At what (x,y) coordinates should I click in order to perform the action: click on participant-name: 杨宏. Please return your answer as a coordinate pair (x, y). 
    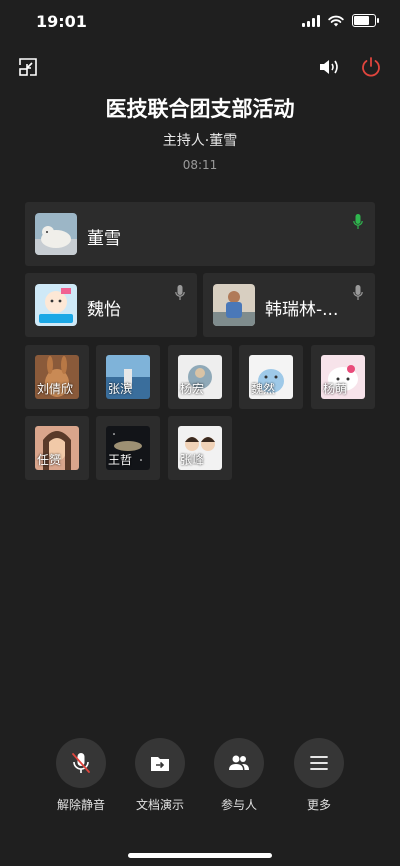
    Looking at the image, I should click on (192, 389).